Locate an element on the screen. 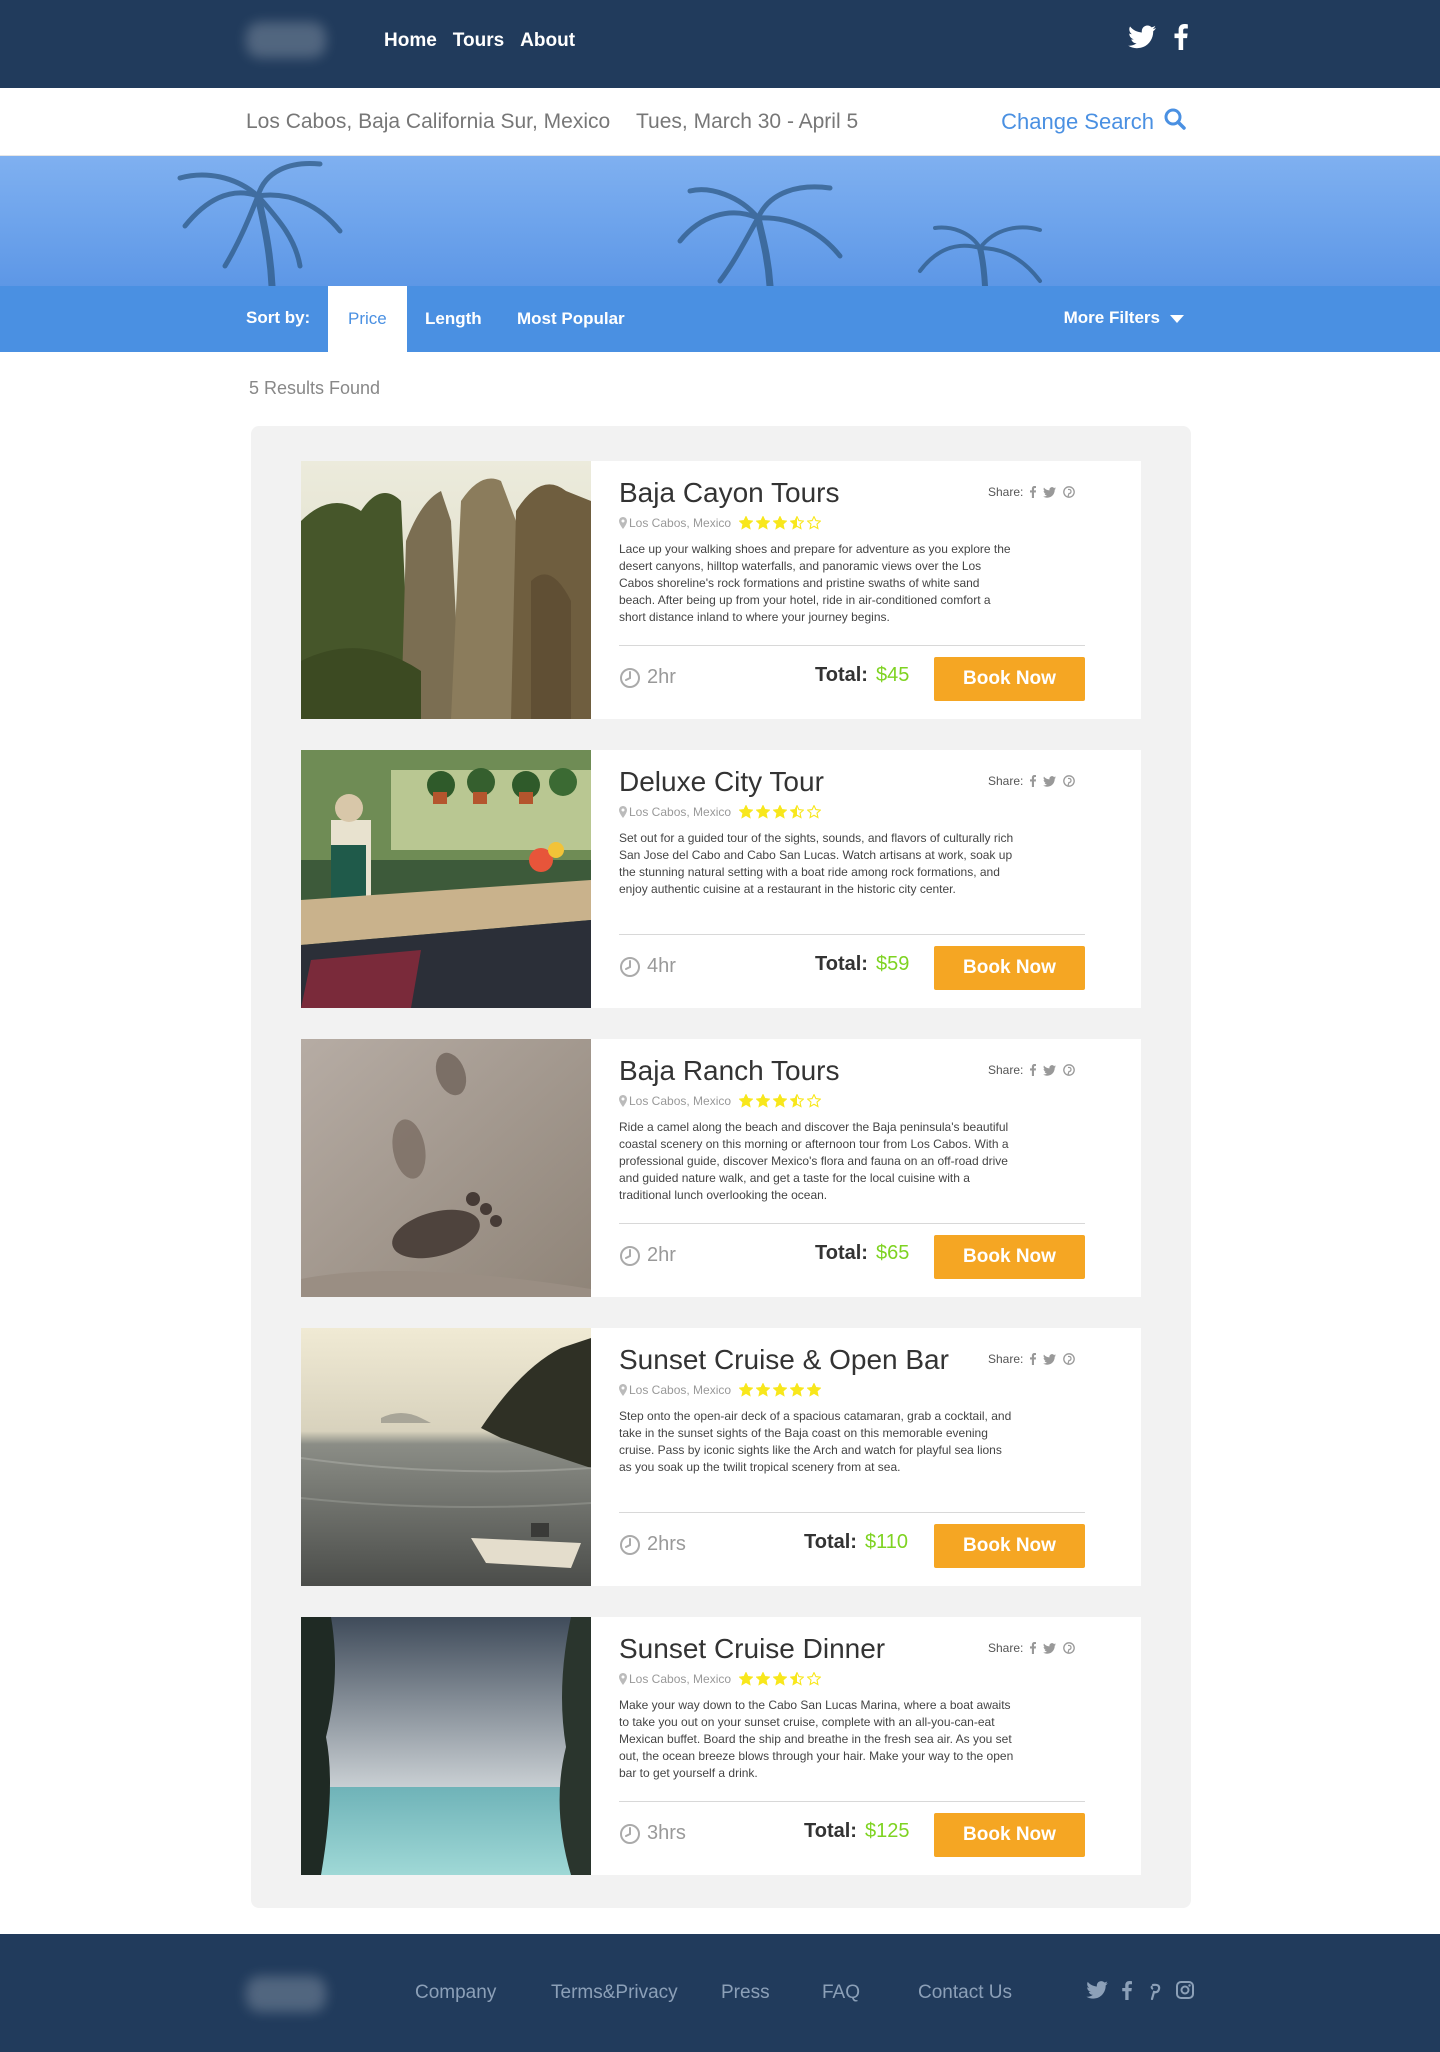 The height and width of the screenshot is (2052, 1440). tour-total: Total: $110 is located at coordinates (856, 1542).